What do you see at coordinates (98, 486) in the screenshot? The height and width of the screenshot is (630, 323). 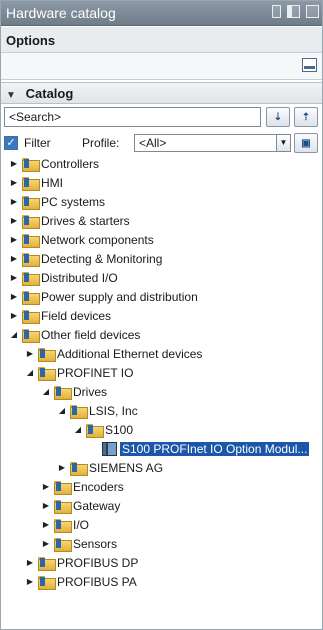 I see `tree-item-label: Encoders` at bounding box center [98, 486].